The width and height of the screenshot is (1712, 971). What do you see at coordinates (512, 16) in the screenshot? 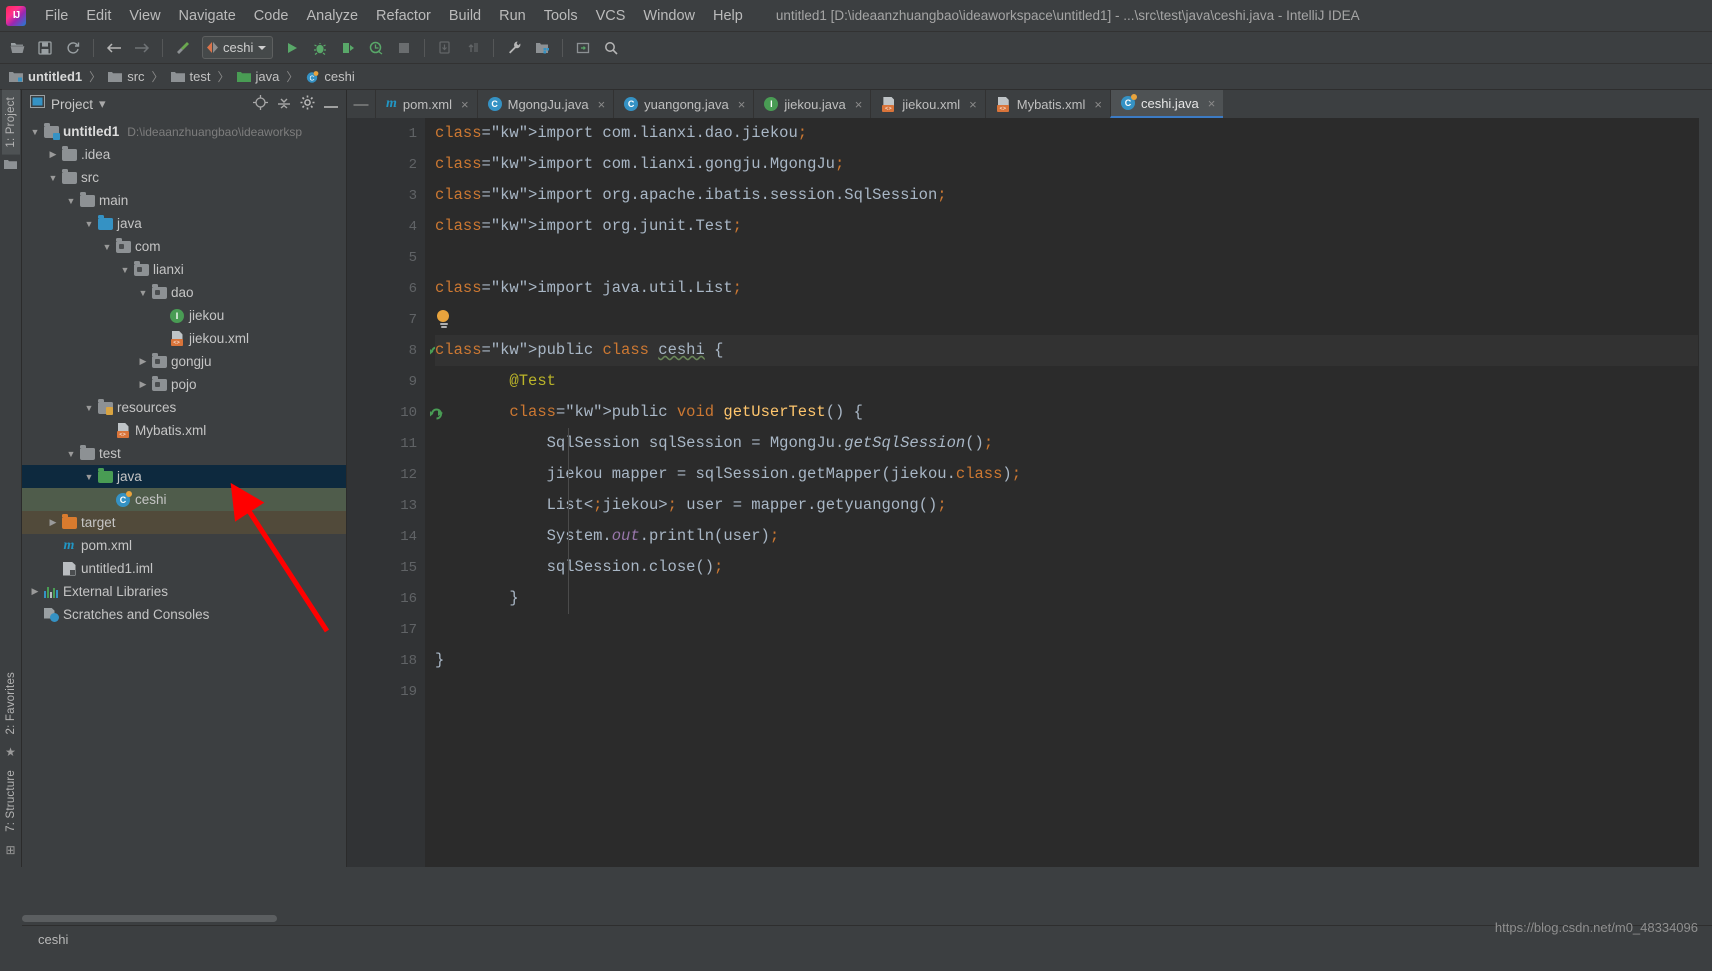
I see `menu-item-run: Run` at bounding box center [512, 16].